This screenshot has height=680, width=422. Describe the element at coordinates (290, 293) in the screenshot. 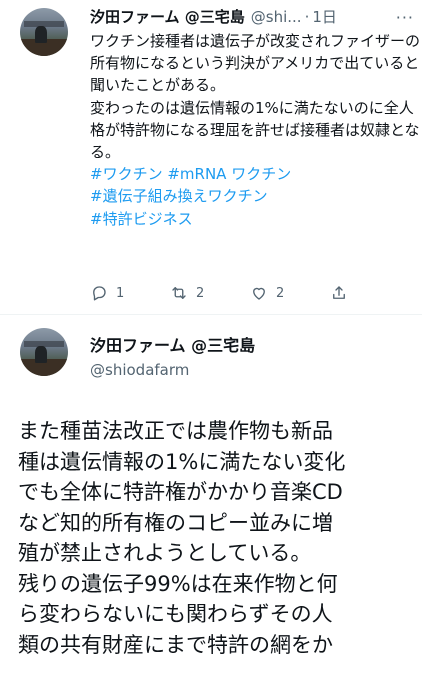

I see `like-button: 2` at that location.